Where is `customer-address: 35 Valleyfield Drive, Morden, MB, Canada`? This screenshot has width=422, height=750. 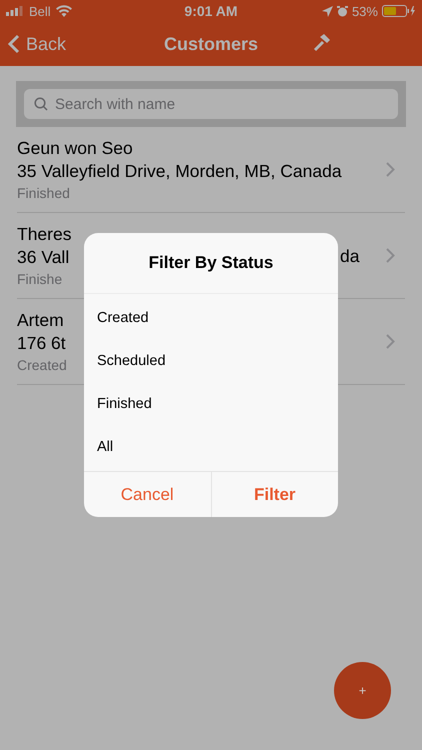 customer-address: 35 Valleyfield Drive, Morden, MB, Canada is located at coordinates (179, 171).